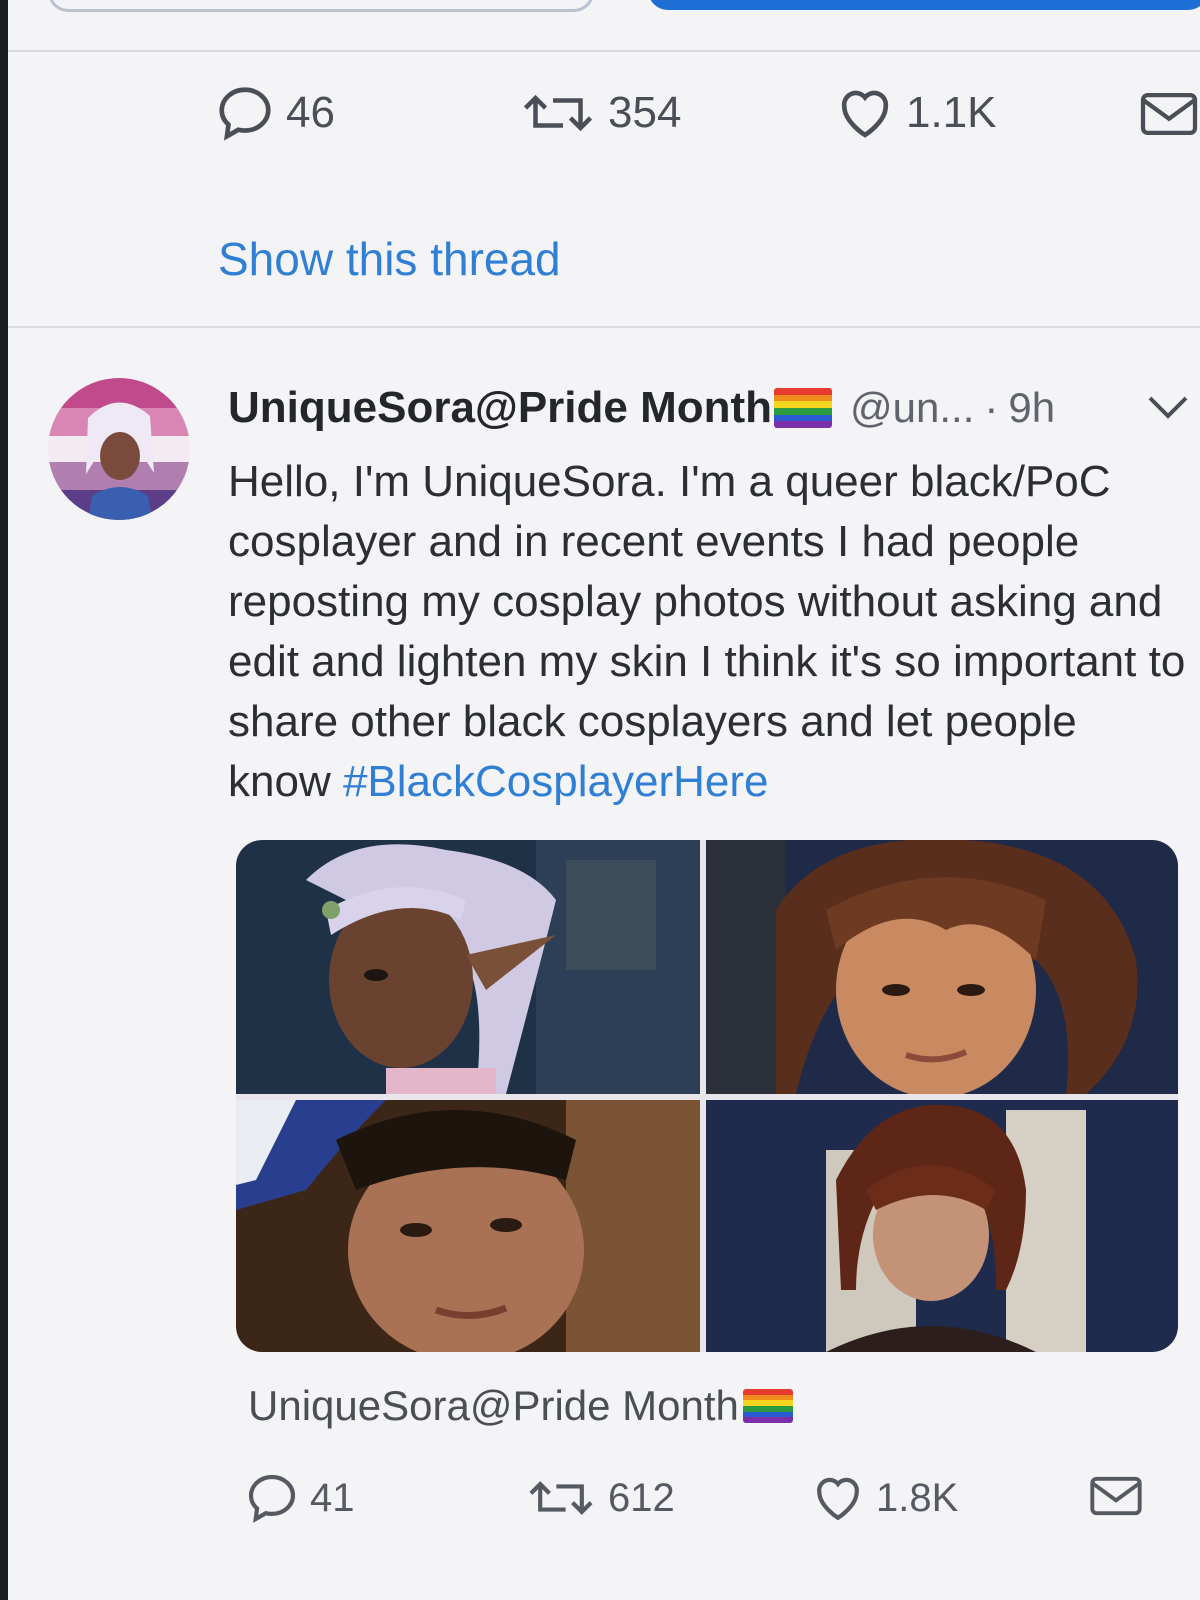 The height and width of the screenshot is (1600, 1200). What do you see at coordinates (1168, 407) in the screenshot?
I see `chevron-down-icon` at bounding box center [1168, 407].